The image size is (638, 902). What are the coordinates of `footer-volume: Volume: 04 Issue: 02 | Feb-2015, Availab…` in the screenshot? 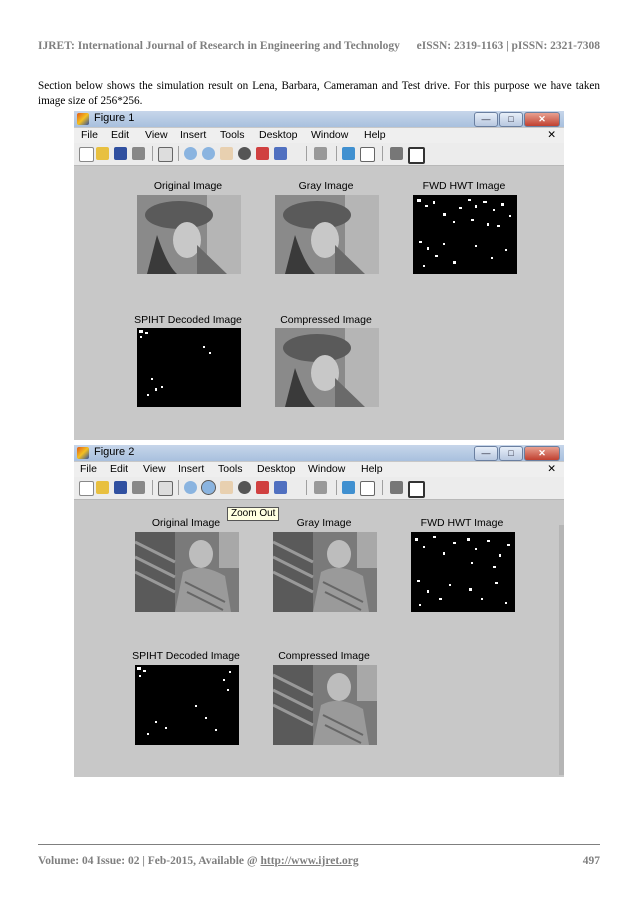 It's located at (198, 861).